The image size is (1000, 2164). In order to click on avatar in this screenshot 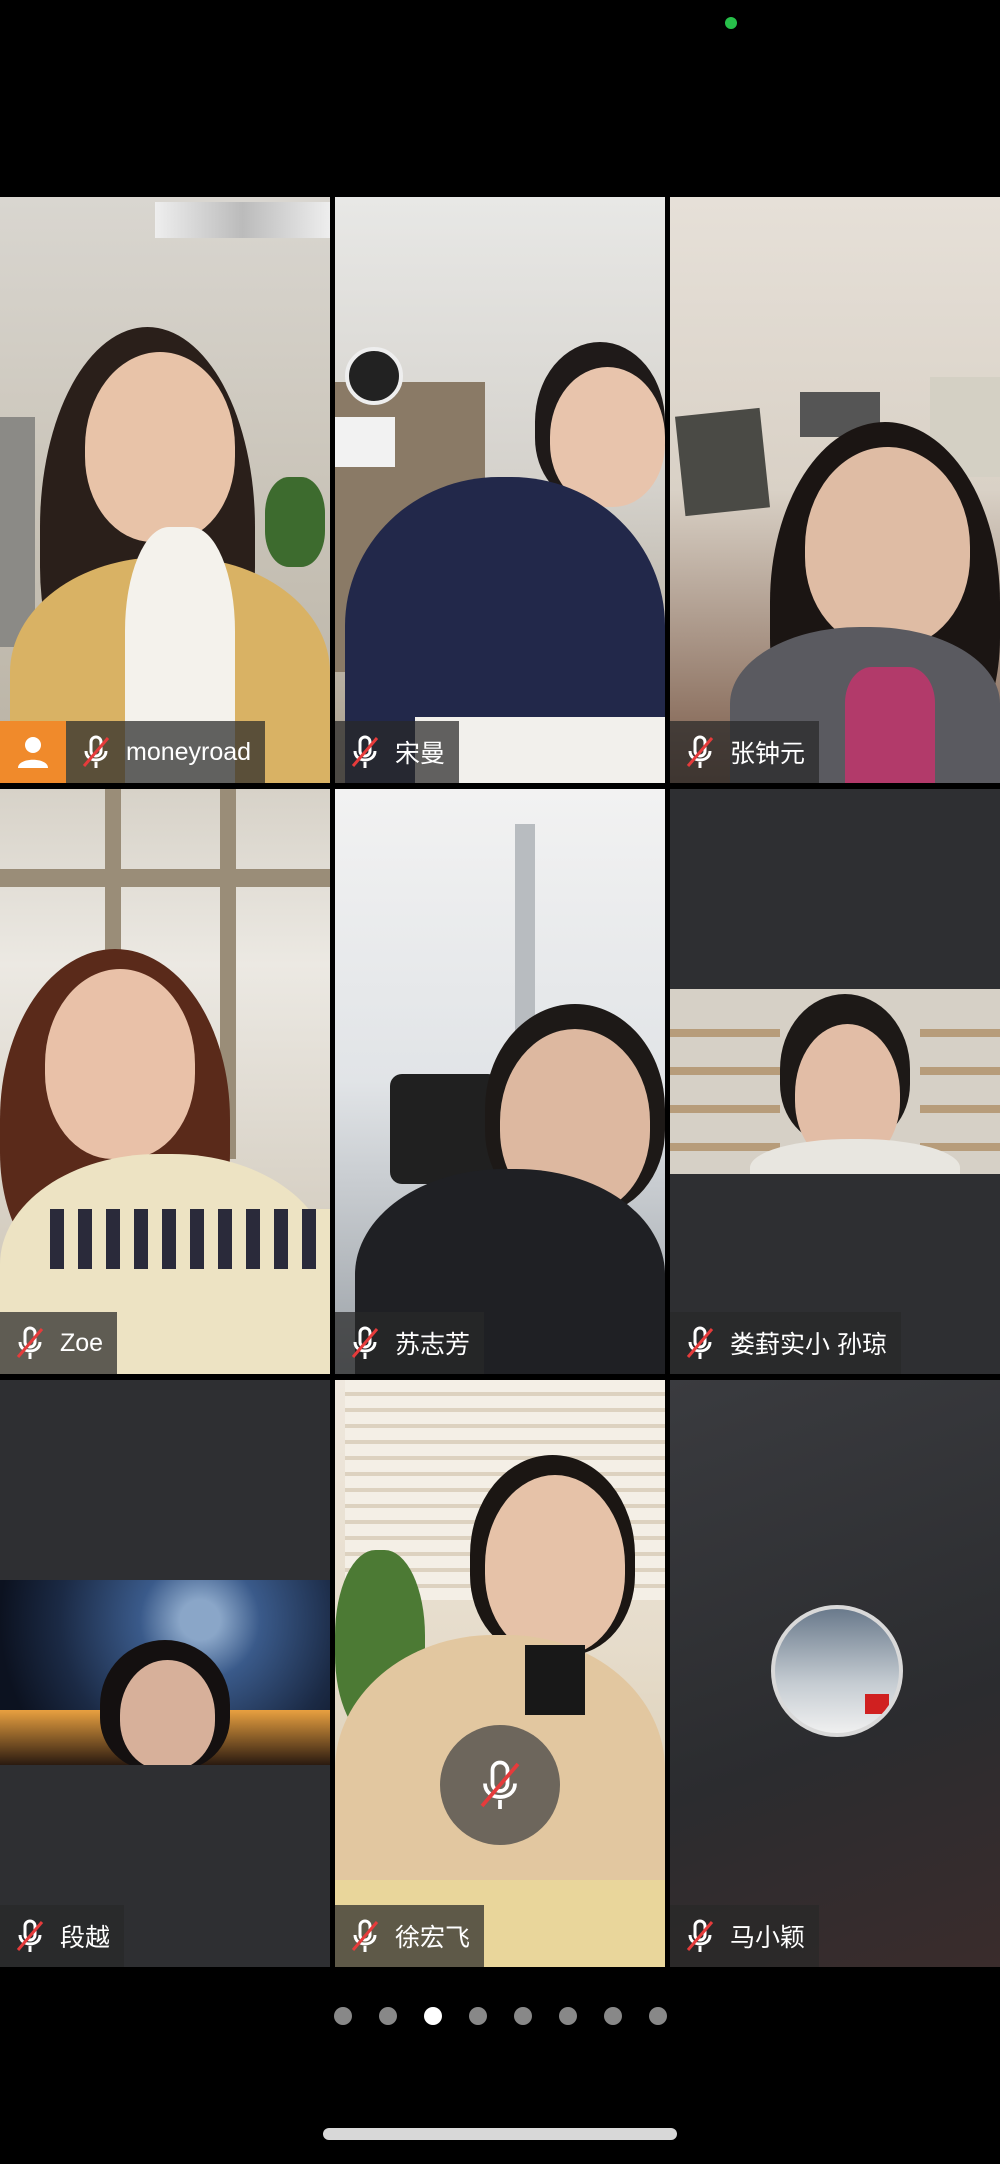, I will do `click(837, 1671)`.